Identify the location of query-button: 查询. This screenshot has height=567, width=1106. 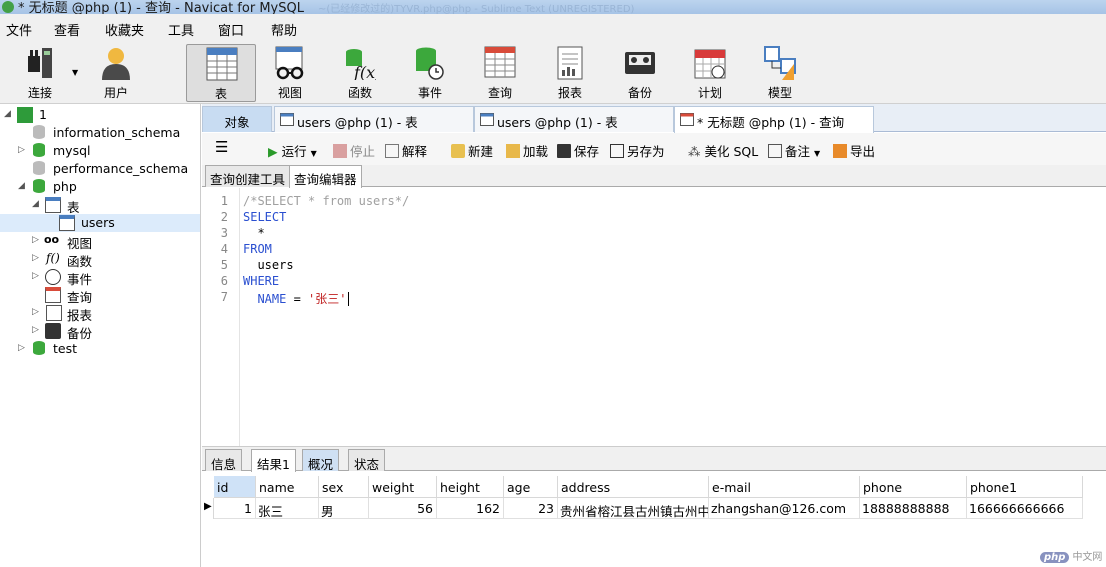
(500, 73).